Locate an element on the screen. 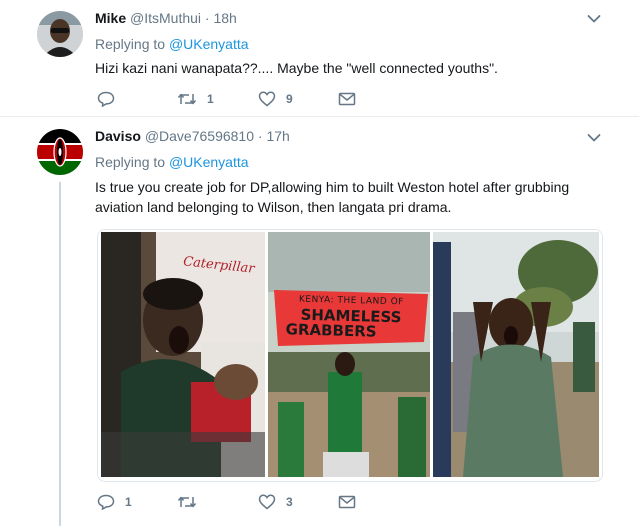  thread-line is located at coordinates (60, 354).